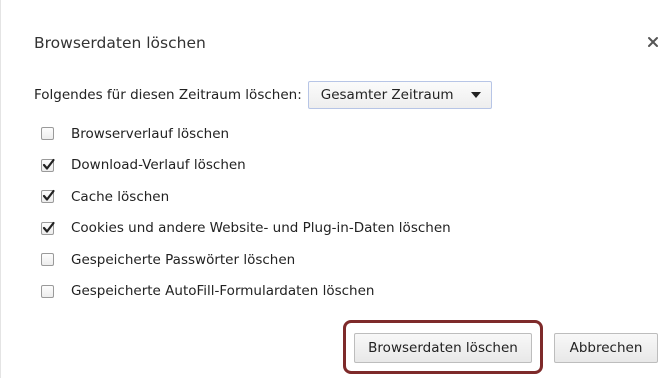 The height and width of the screenshot is (378, 672). I want to click on checkbox-passwords, so click(47, 260).